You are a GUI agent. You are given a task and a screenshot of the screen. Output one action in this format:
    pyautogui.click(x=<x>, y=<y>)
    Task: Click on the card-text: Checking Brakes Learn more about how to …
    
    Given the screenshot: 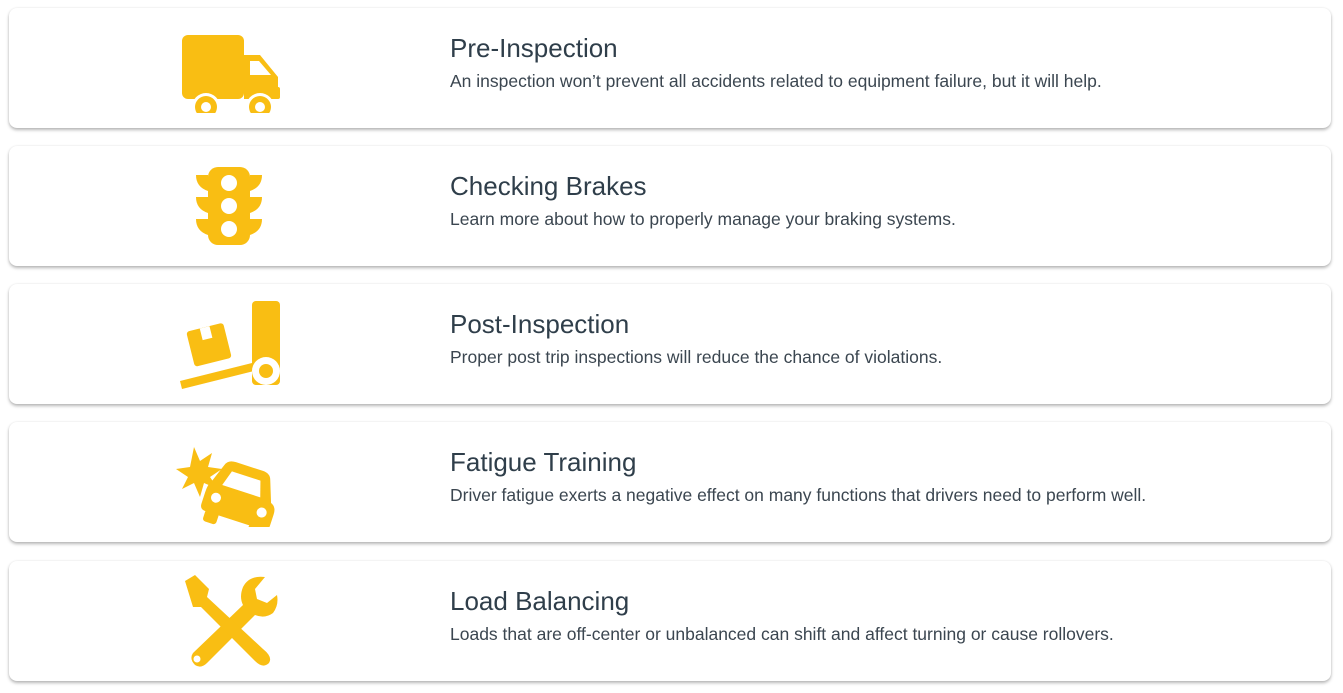 What is the action you would take?
    pyautogui.click(x=880, y=201)
    